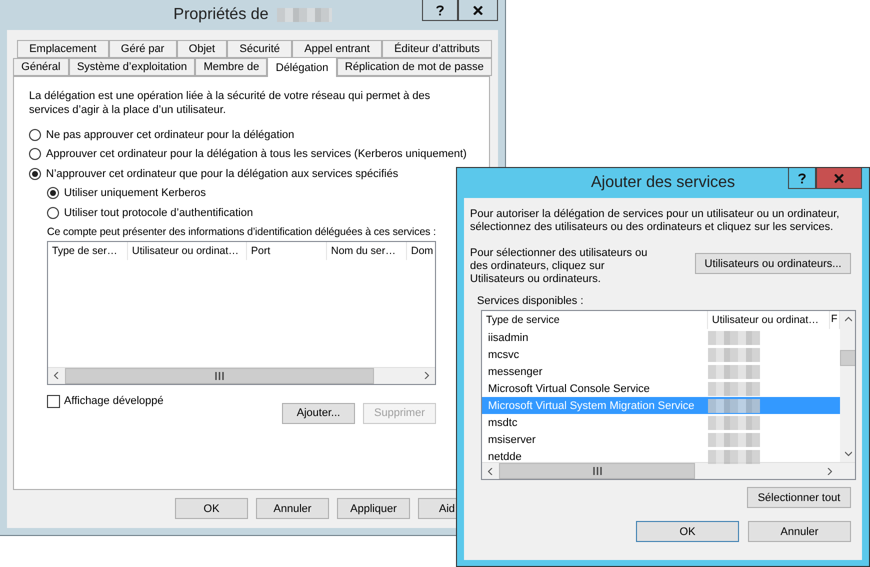  I want to click on checkbox-label: Affichage développé, so click(114, 401).